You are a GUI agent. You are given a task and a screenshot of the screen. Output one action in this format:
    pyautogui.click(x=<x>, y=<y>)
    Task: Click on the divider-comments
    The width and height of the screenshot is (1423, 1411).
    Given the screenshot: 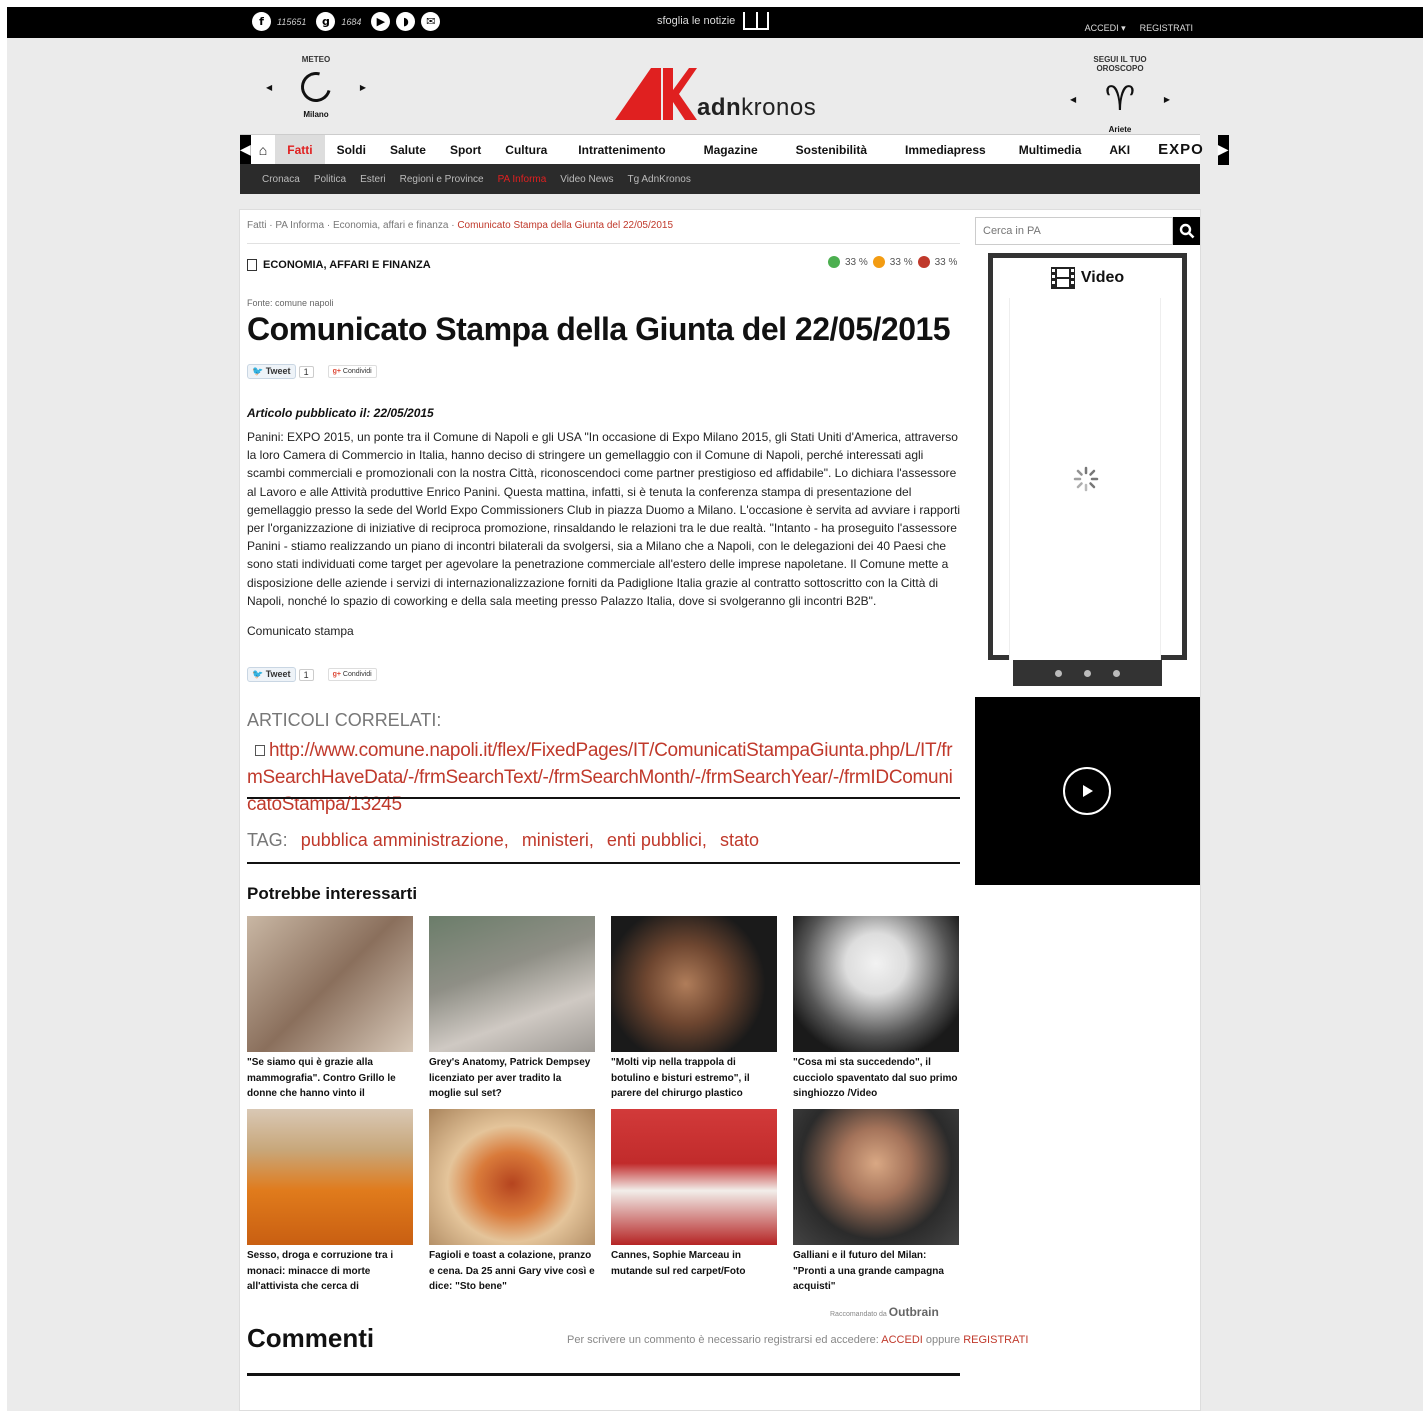 What is the action you would take?
    pyautogui.click(x=603, y=1374)
    